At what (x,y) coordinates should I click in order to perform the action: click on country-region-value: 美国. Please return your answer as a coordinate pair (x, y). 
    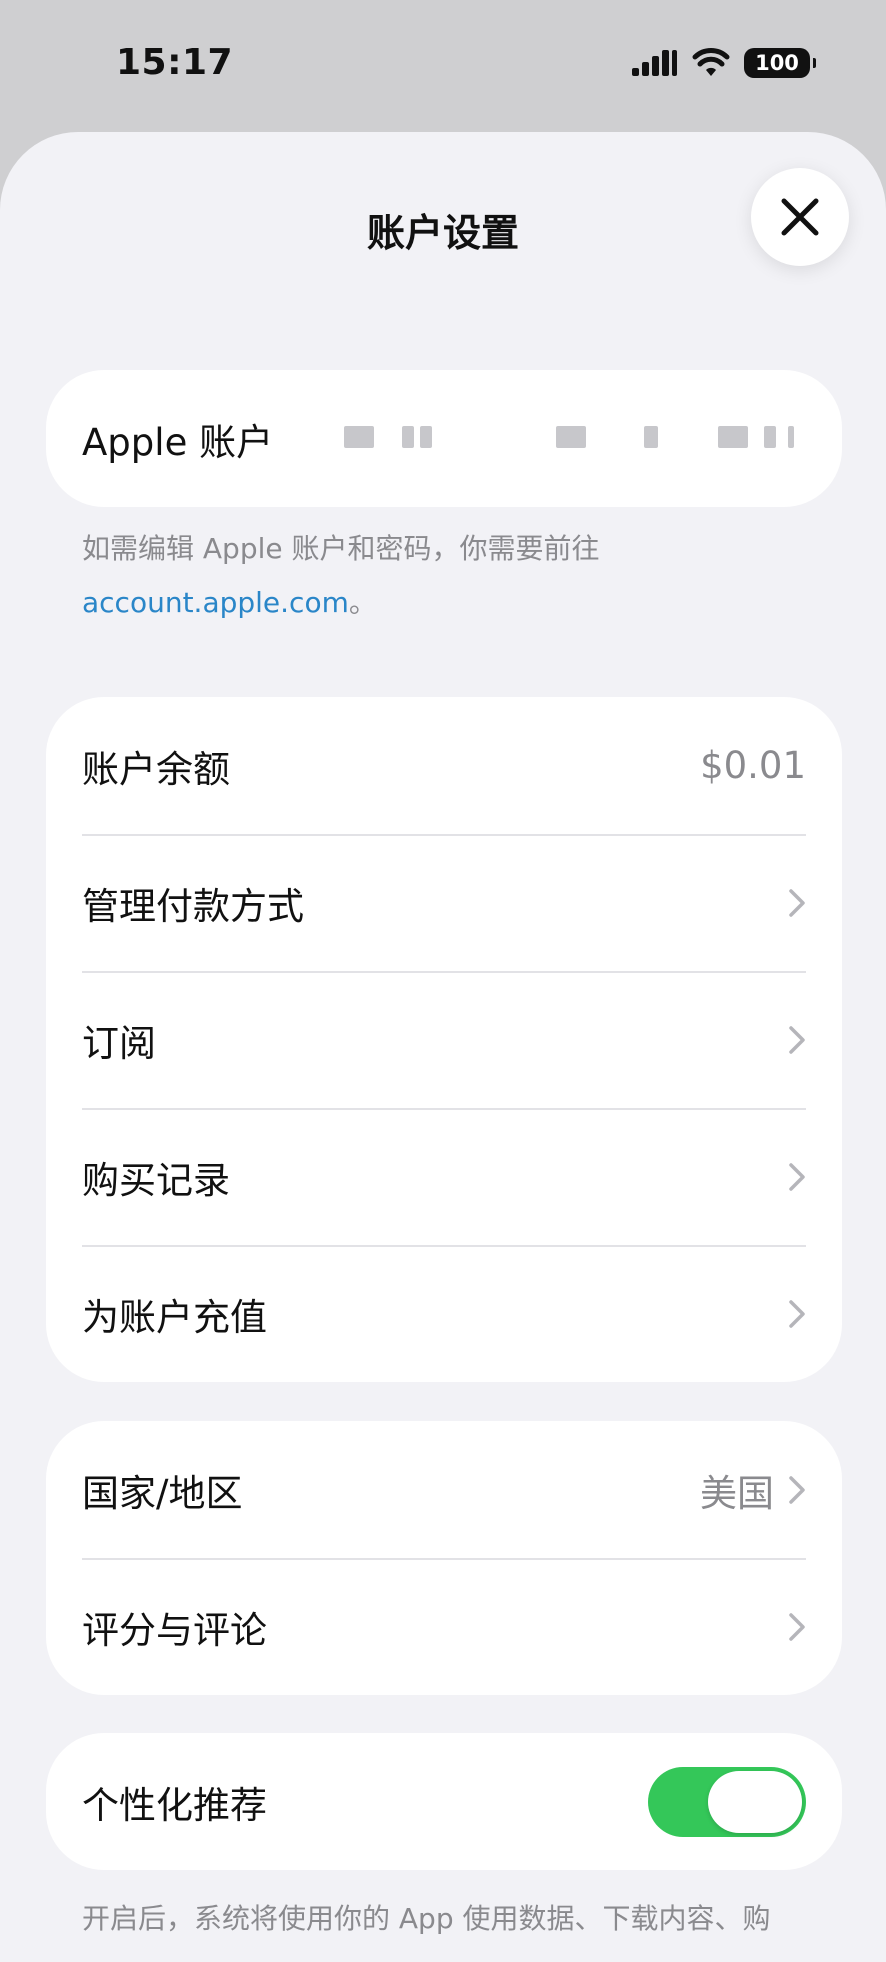
    Looking at the image, I should click on (737, 1493).